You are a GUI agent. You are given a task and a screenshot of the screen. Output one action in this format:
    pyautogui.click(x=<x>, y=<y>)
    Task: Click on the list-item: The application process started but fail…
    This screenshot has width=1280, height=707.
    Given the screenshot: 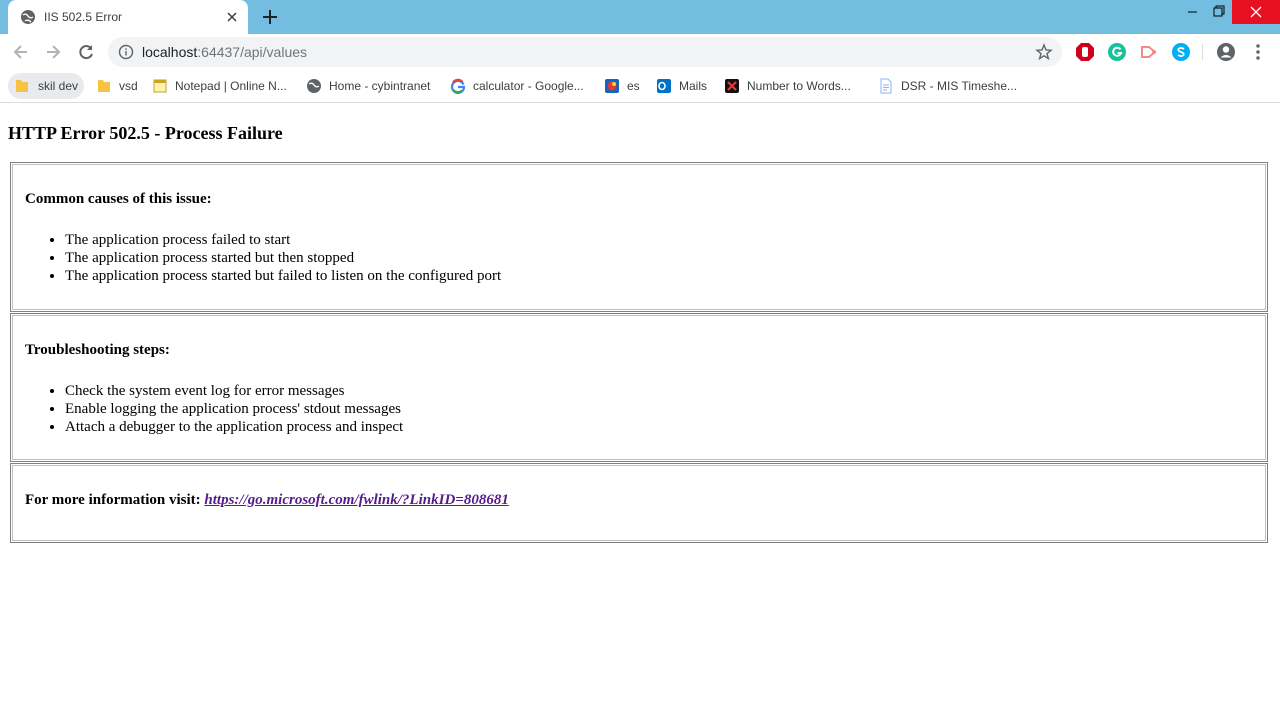 What is the action you would take?
    pyautogui.click(x=283, y=276)
    